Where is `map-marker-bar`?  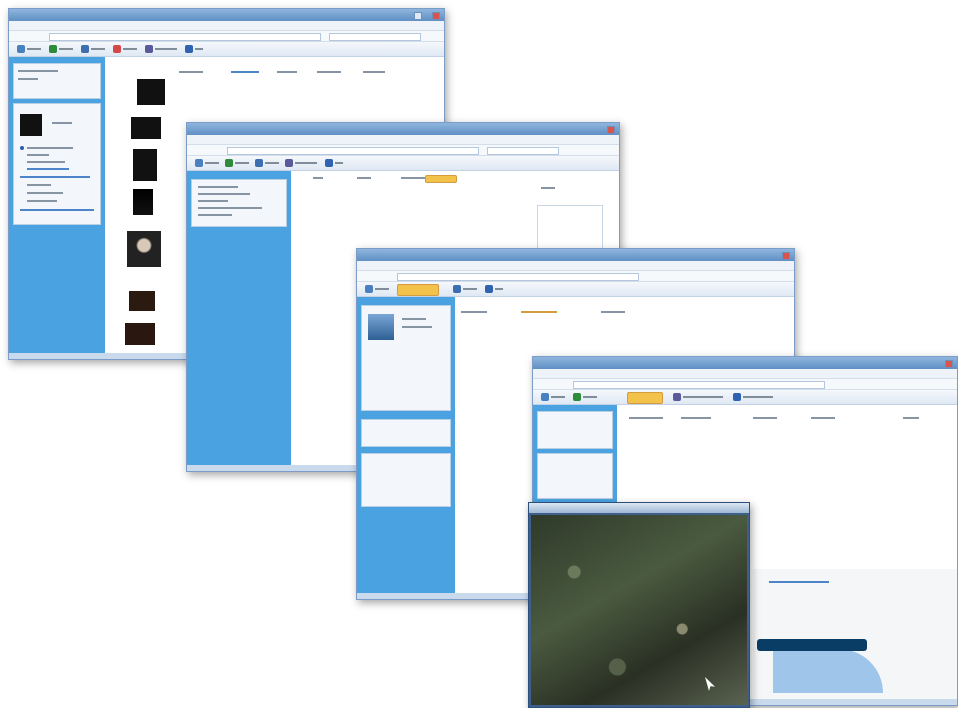 map-marker-bar is located at coordinates (812, 645).